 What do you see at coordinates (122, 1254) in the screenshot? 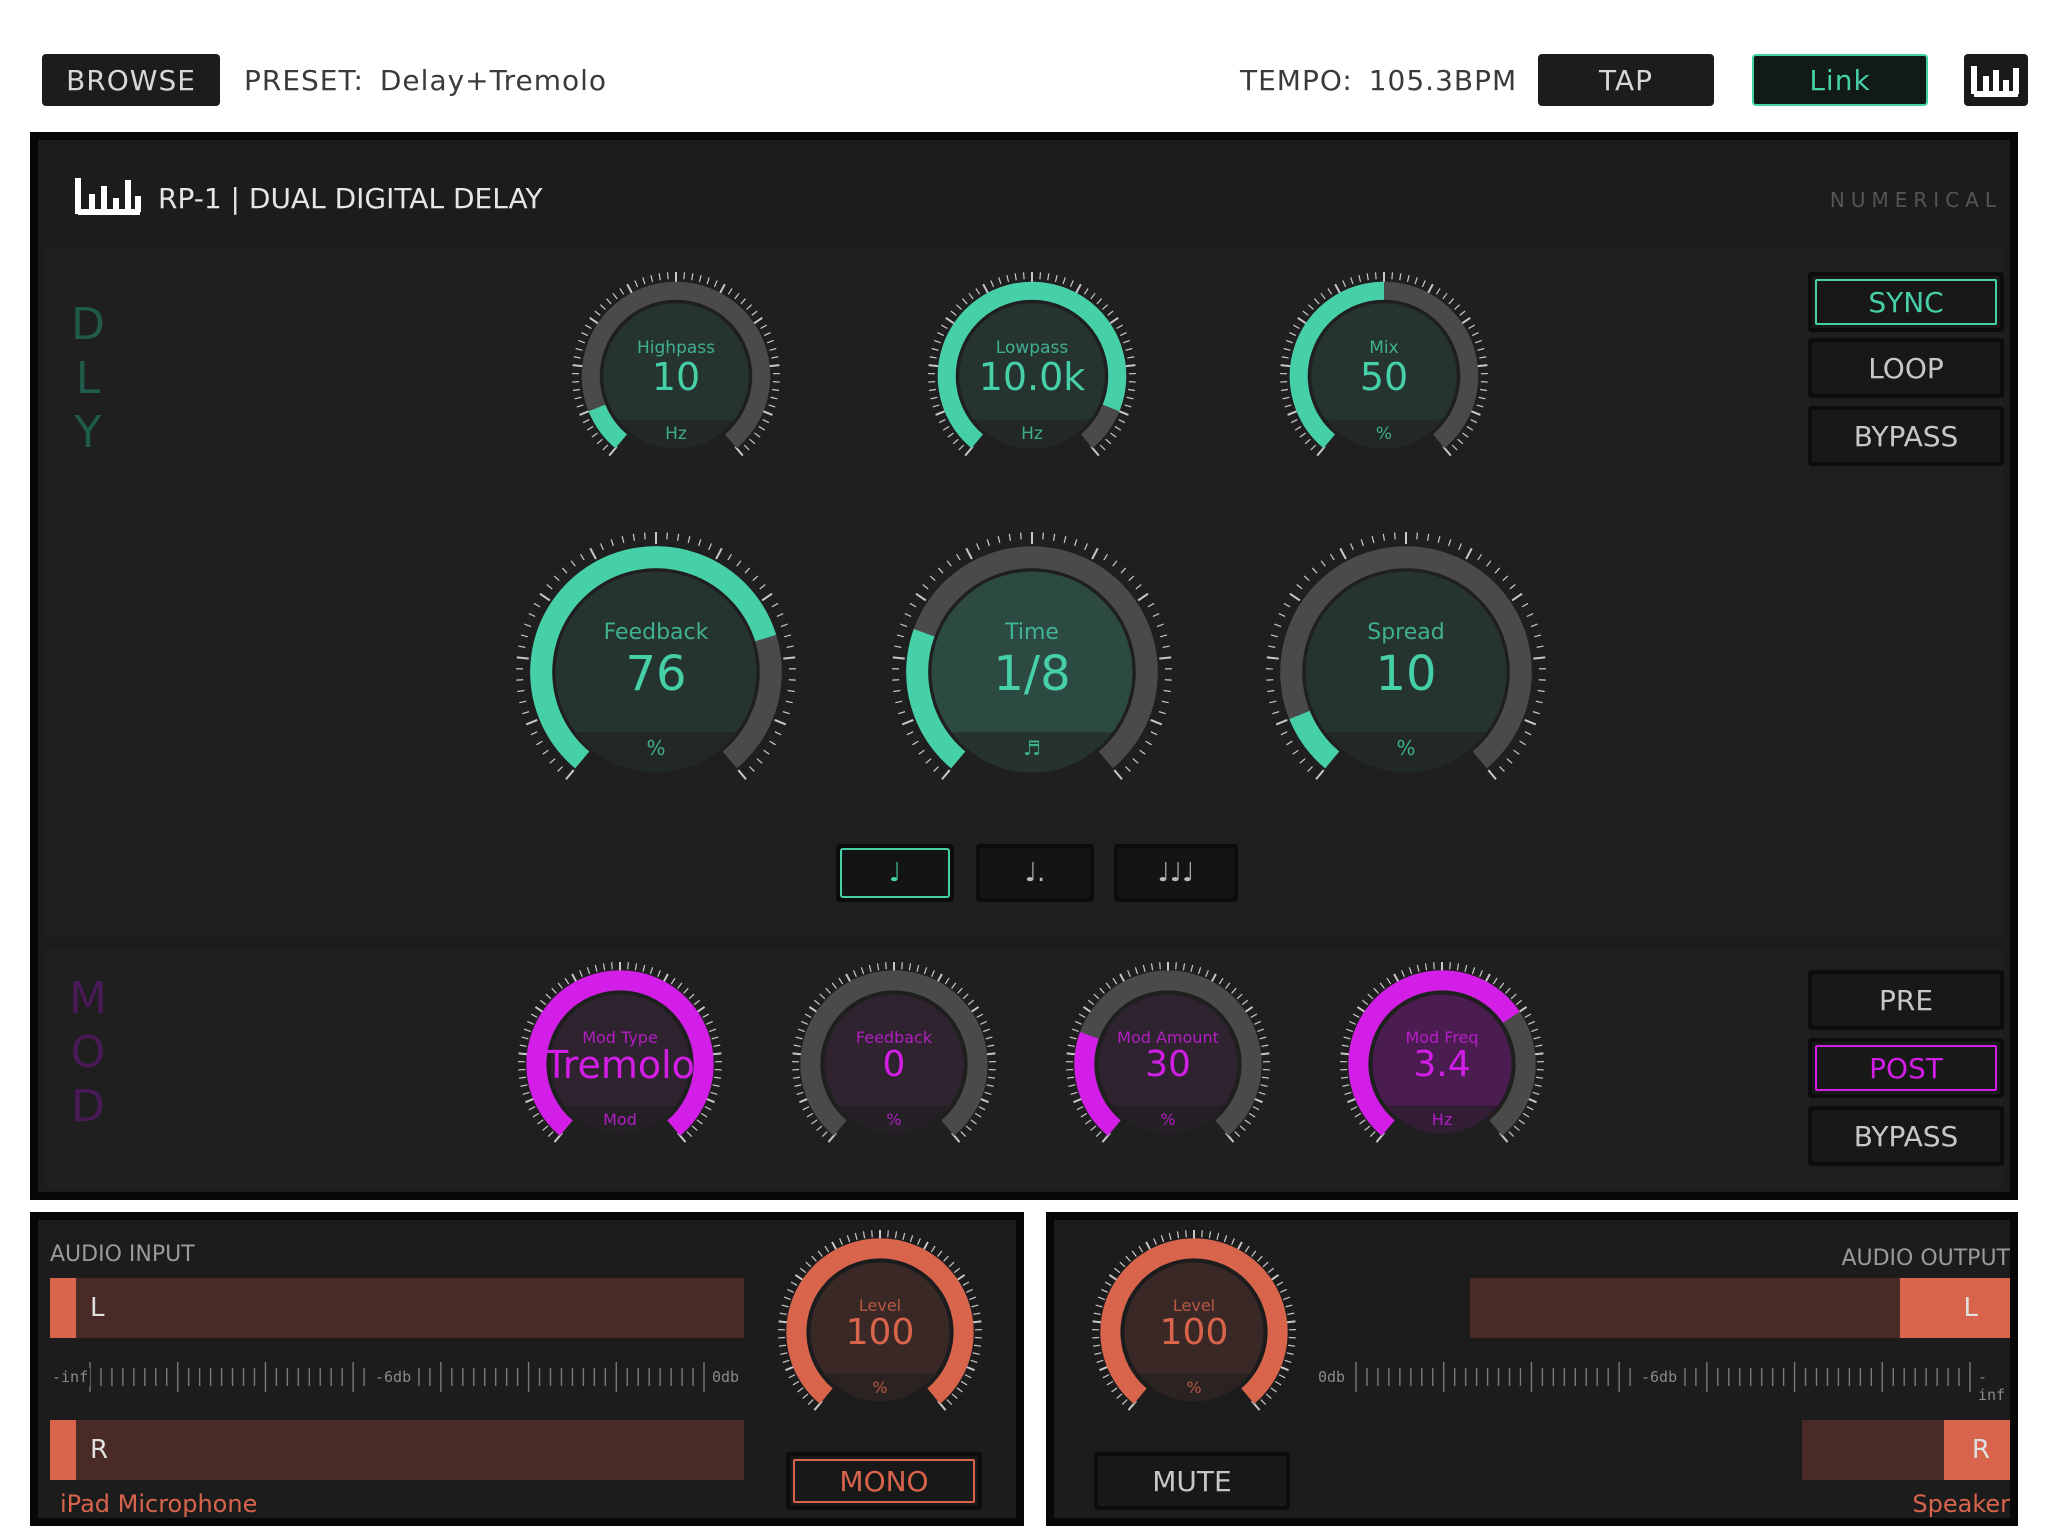
I see `audio-input-title: AUDIO INPUT` at bounding box center [122, 1254].